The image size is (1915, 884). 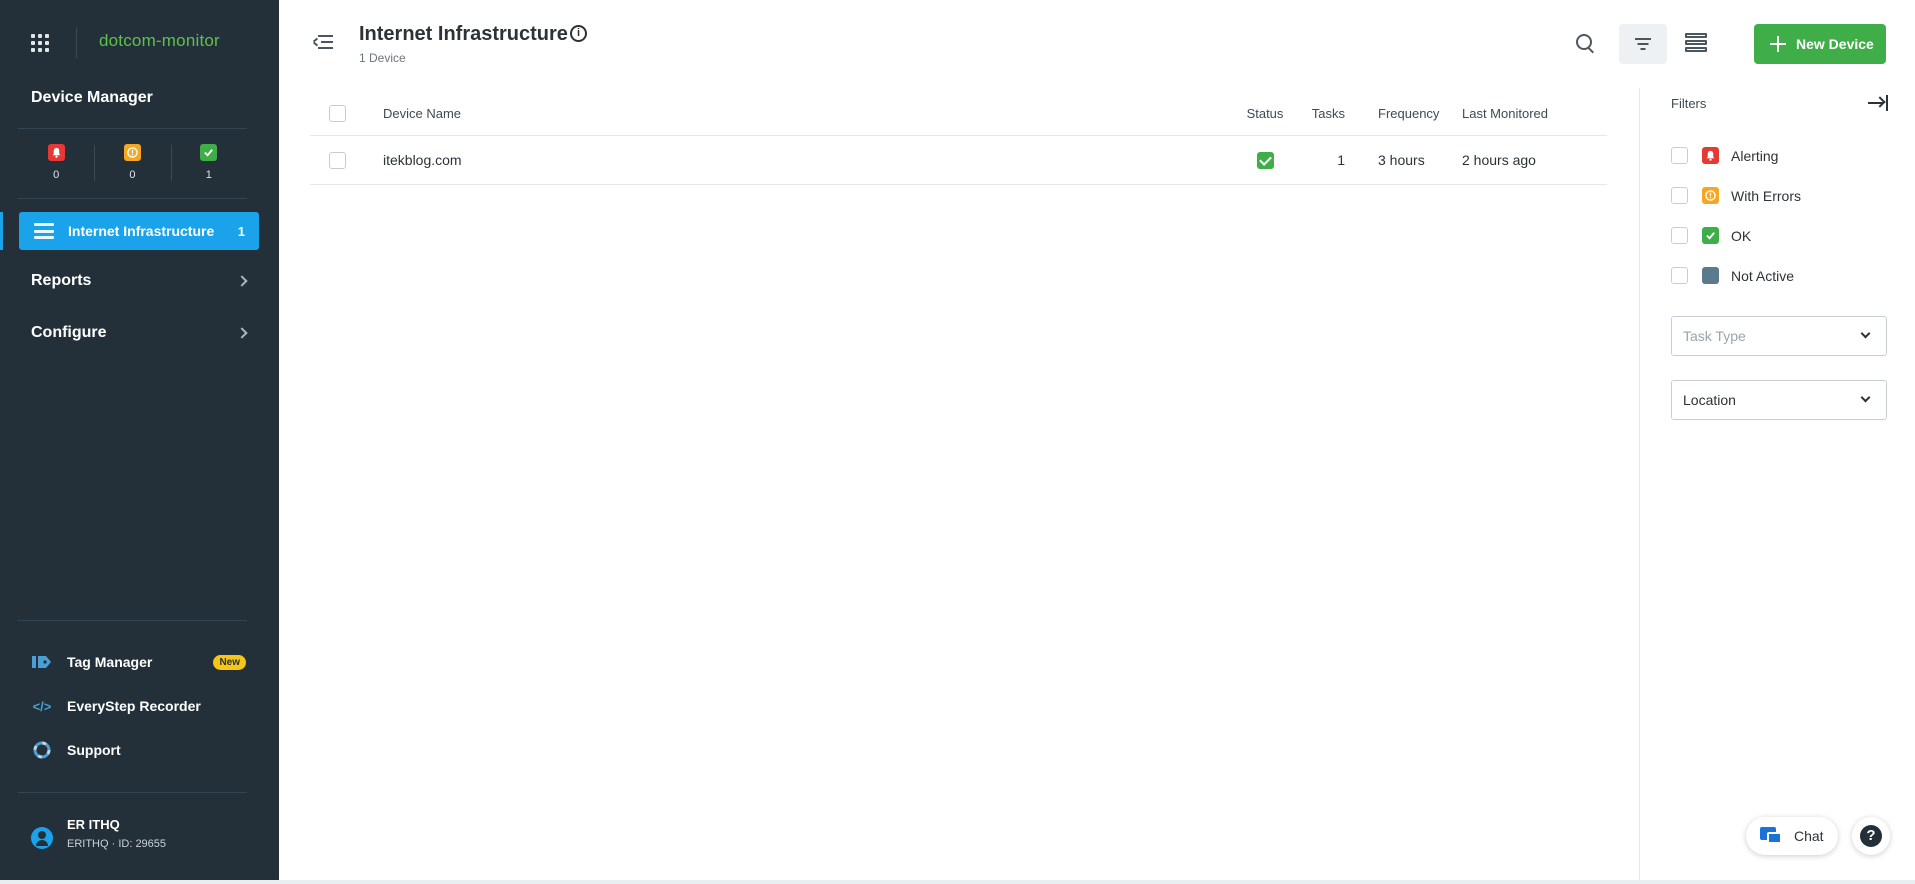 I want to click on lifebuoy-icon, so click(x=42, y=750).